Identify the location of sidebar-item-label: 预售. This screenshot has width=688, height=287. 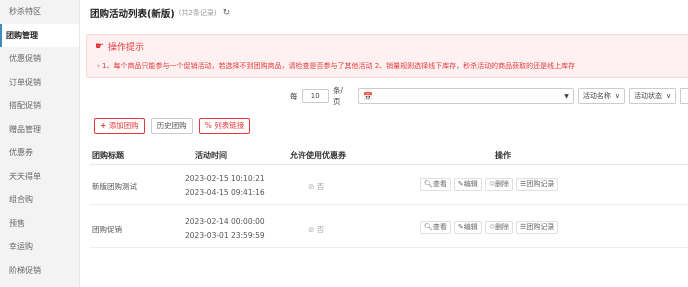
(17, 223).